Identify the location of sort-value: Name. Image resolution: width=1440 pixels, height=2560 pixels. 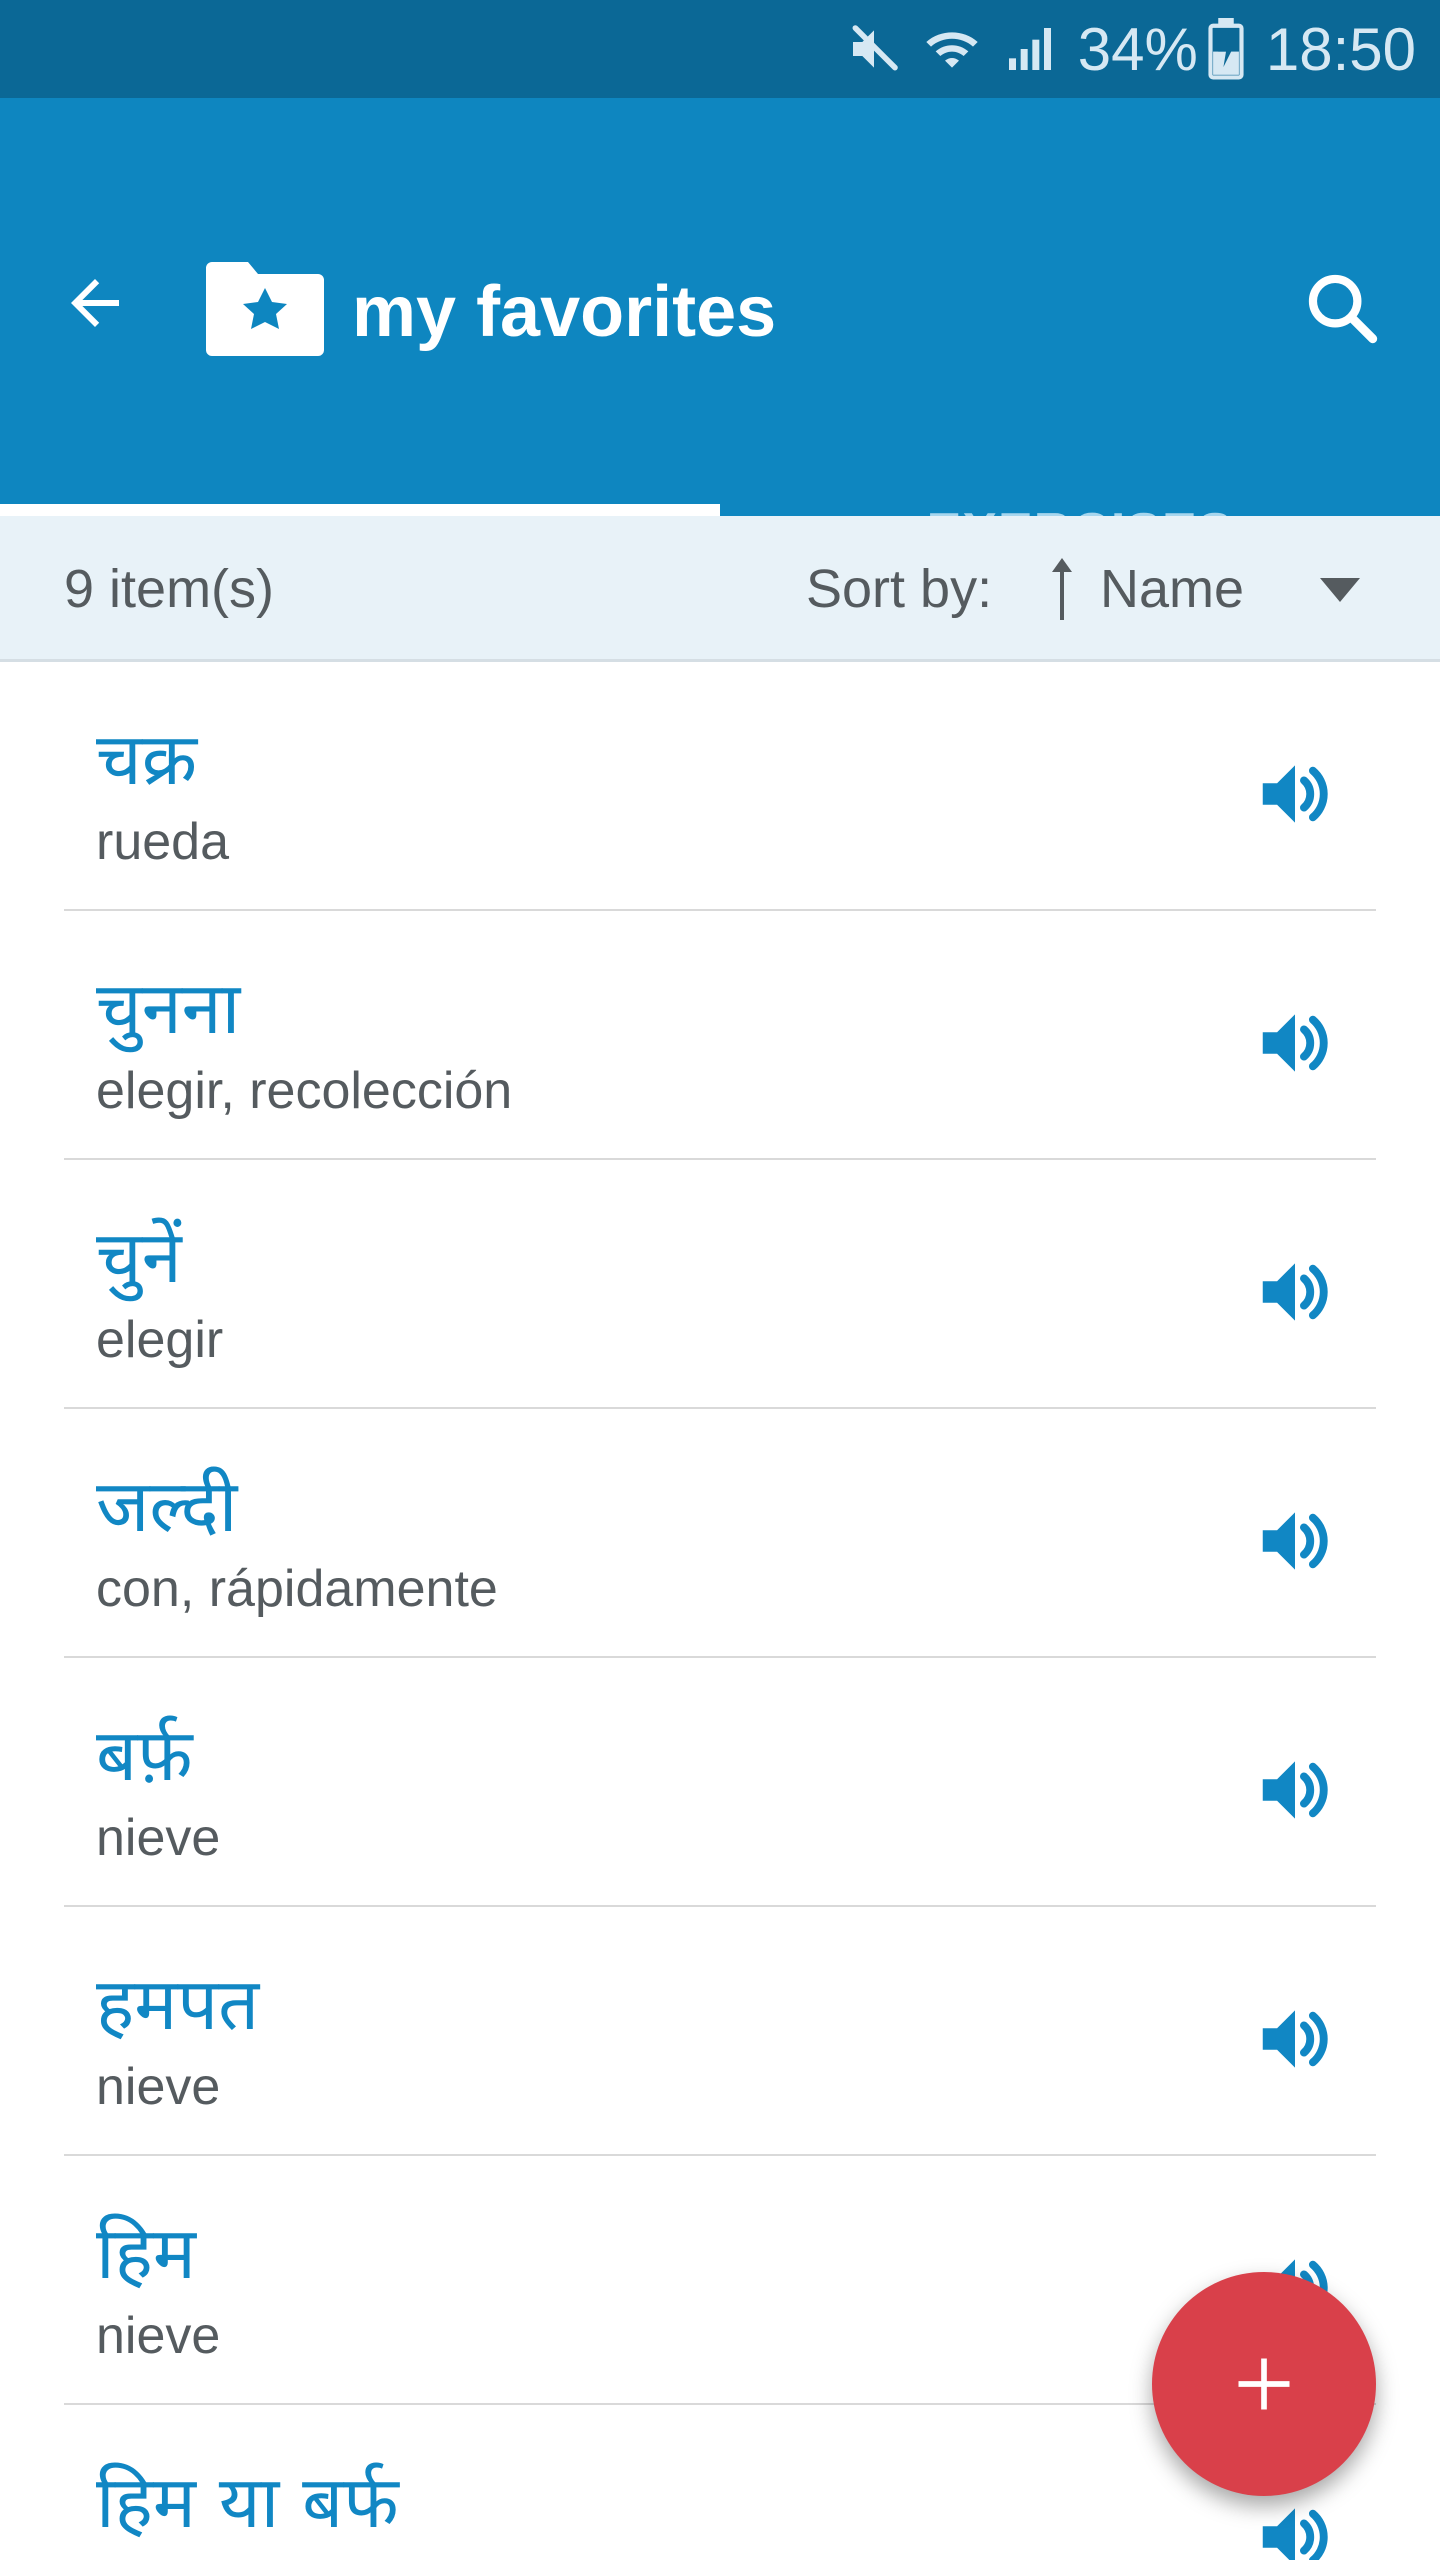
(1172, 589).